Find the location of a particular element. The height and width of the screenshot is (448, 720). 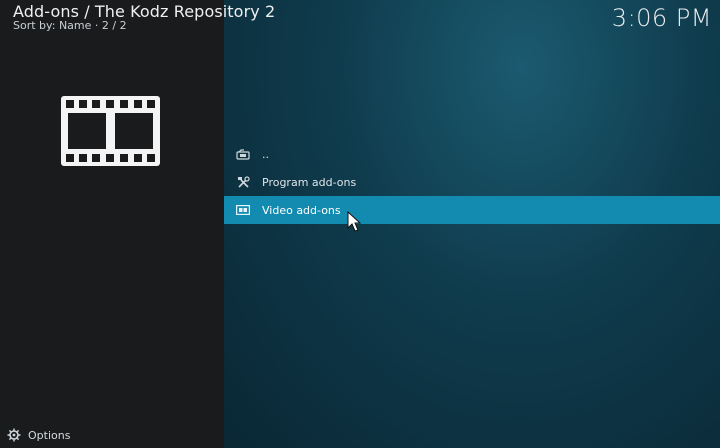

list-item-parent: .. is located at coordinates (472, 154).